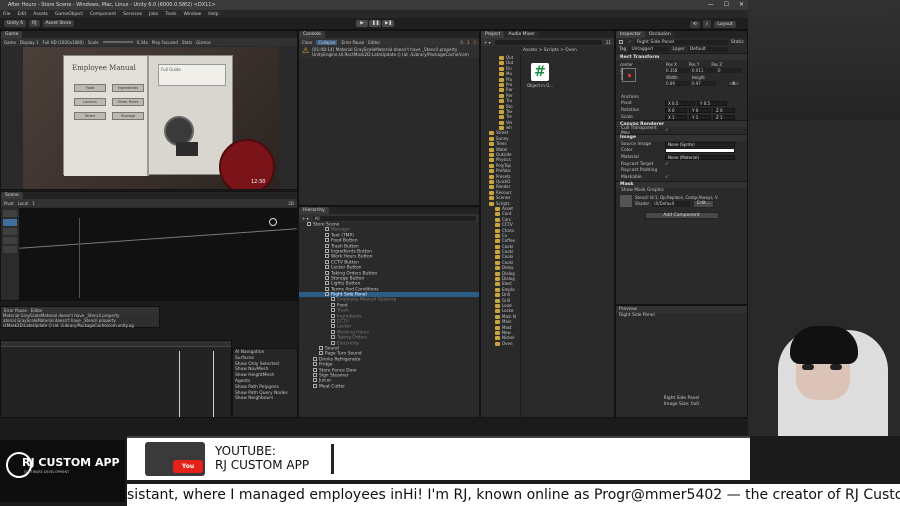 Image resolution: width=900 pixels, height=506 pixels. What do you see at coordinates (667, 177) in the screenshot?
I see `maskable-checkbox: ✓` at bounding box center [667, 177].